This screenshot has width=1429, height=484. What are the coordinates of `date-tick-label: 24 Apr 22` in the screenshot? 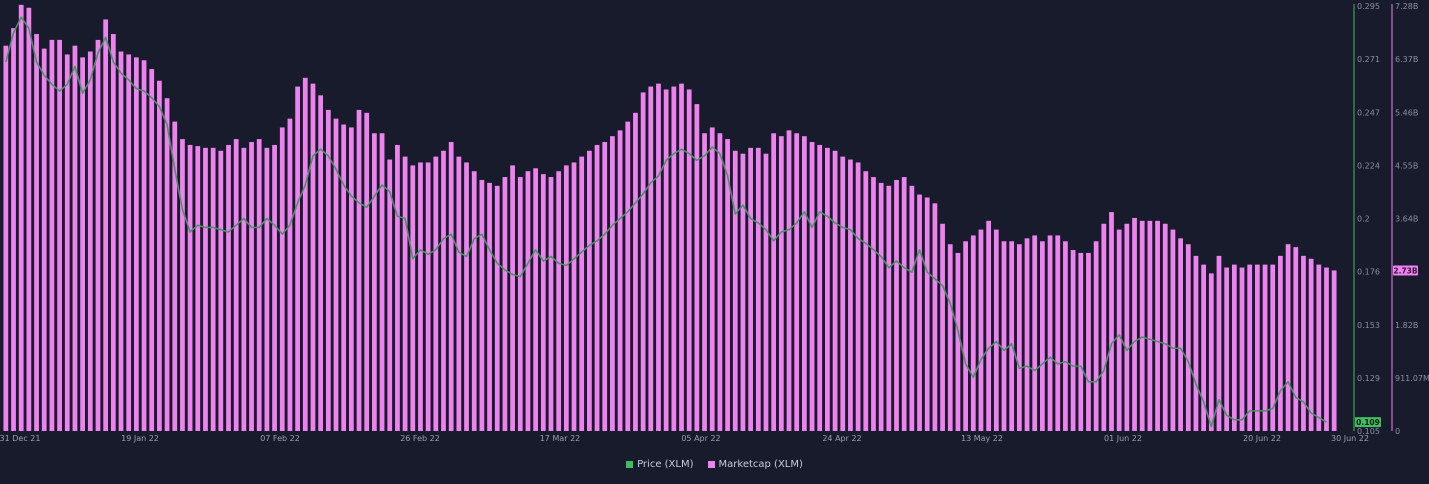 It's located at (841, 438).